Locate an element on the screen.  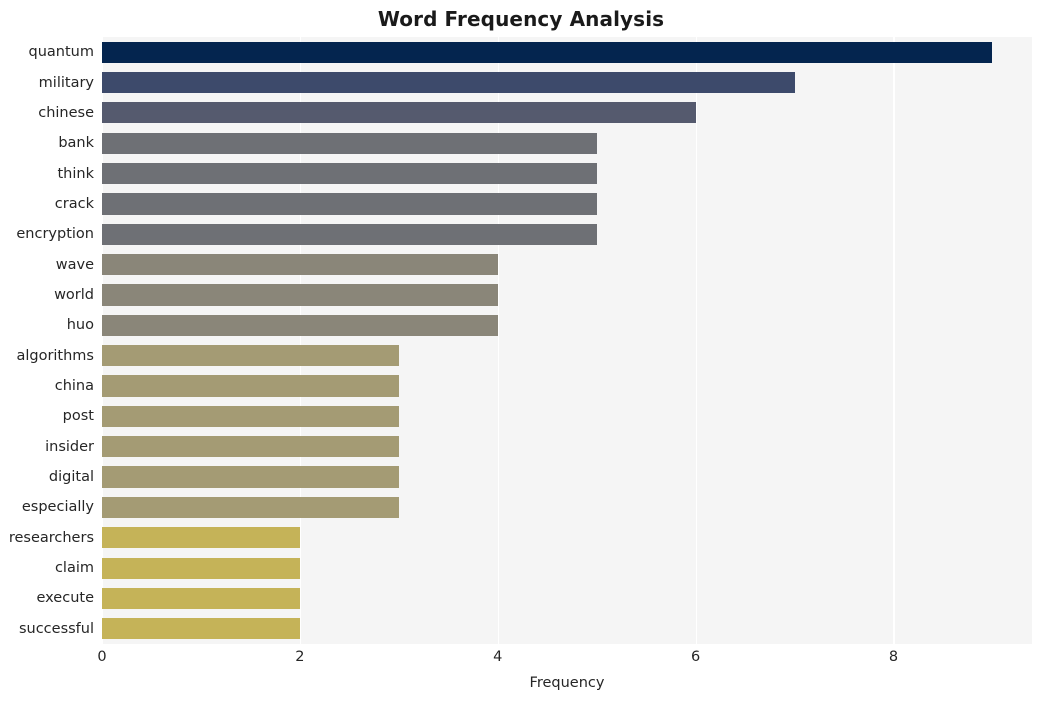
bar-digital is located at coordinates (250, 477).